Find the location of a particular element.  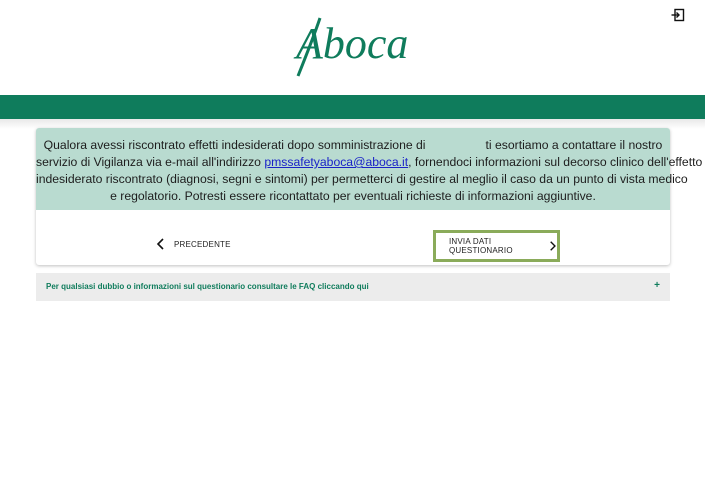

previous-button: PRECEDENTE is located at coordinates (193, 244).